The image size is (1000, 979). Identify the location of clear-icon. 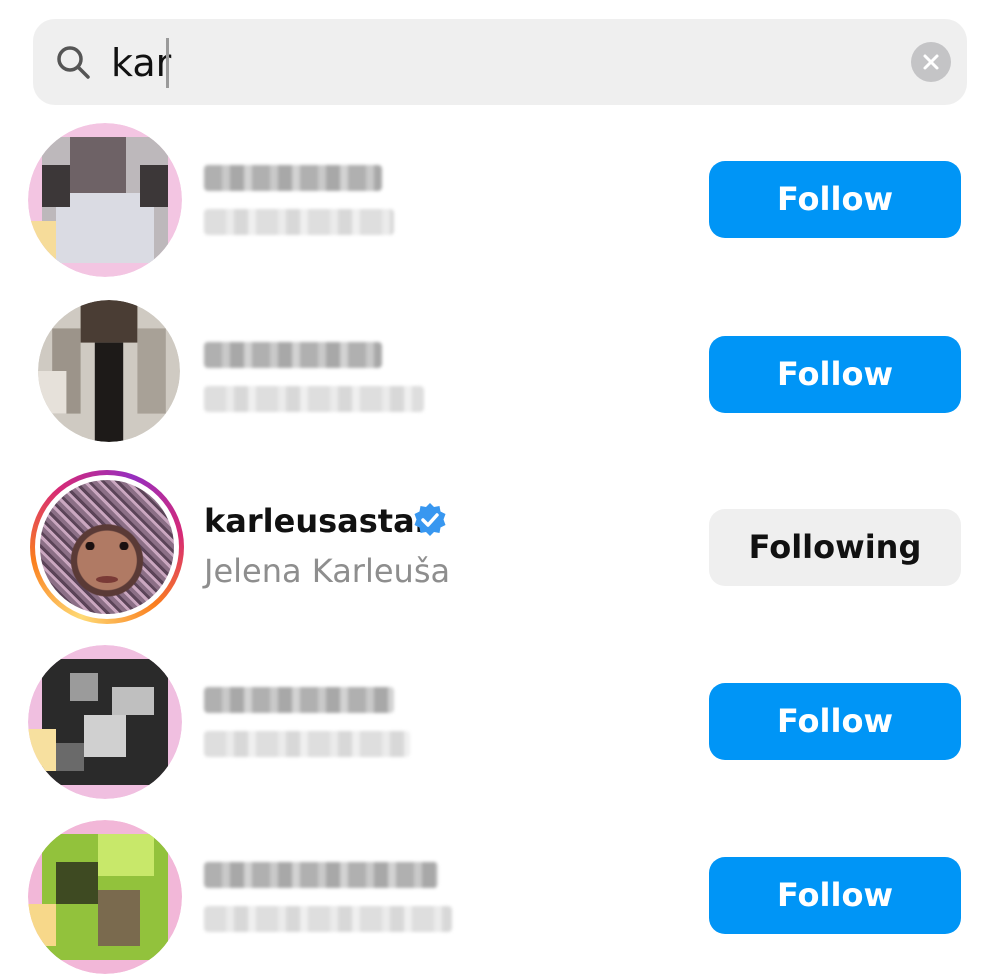
(931, 62).